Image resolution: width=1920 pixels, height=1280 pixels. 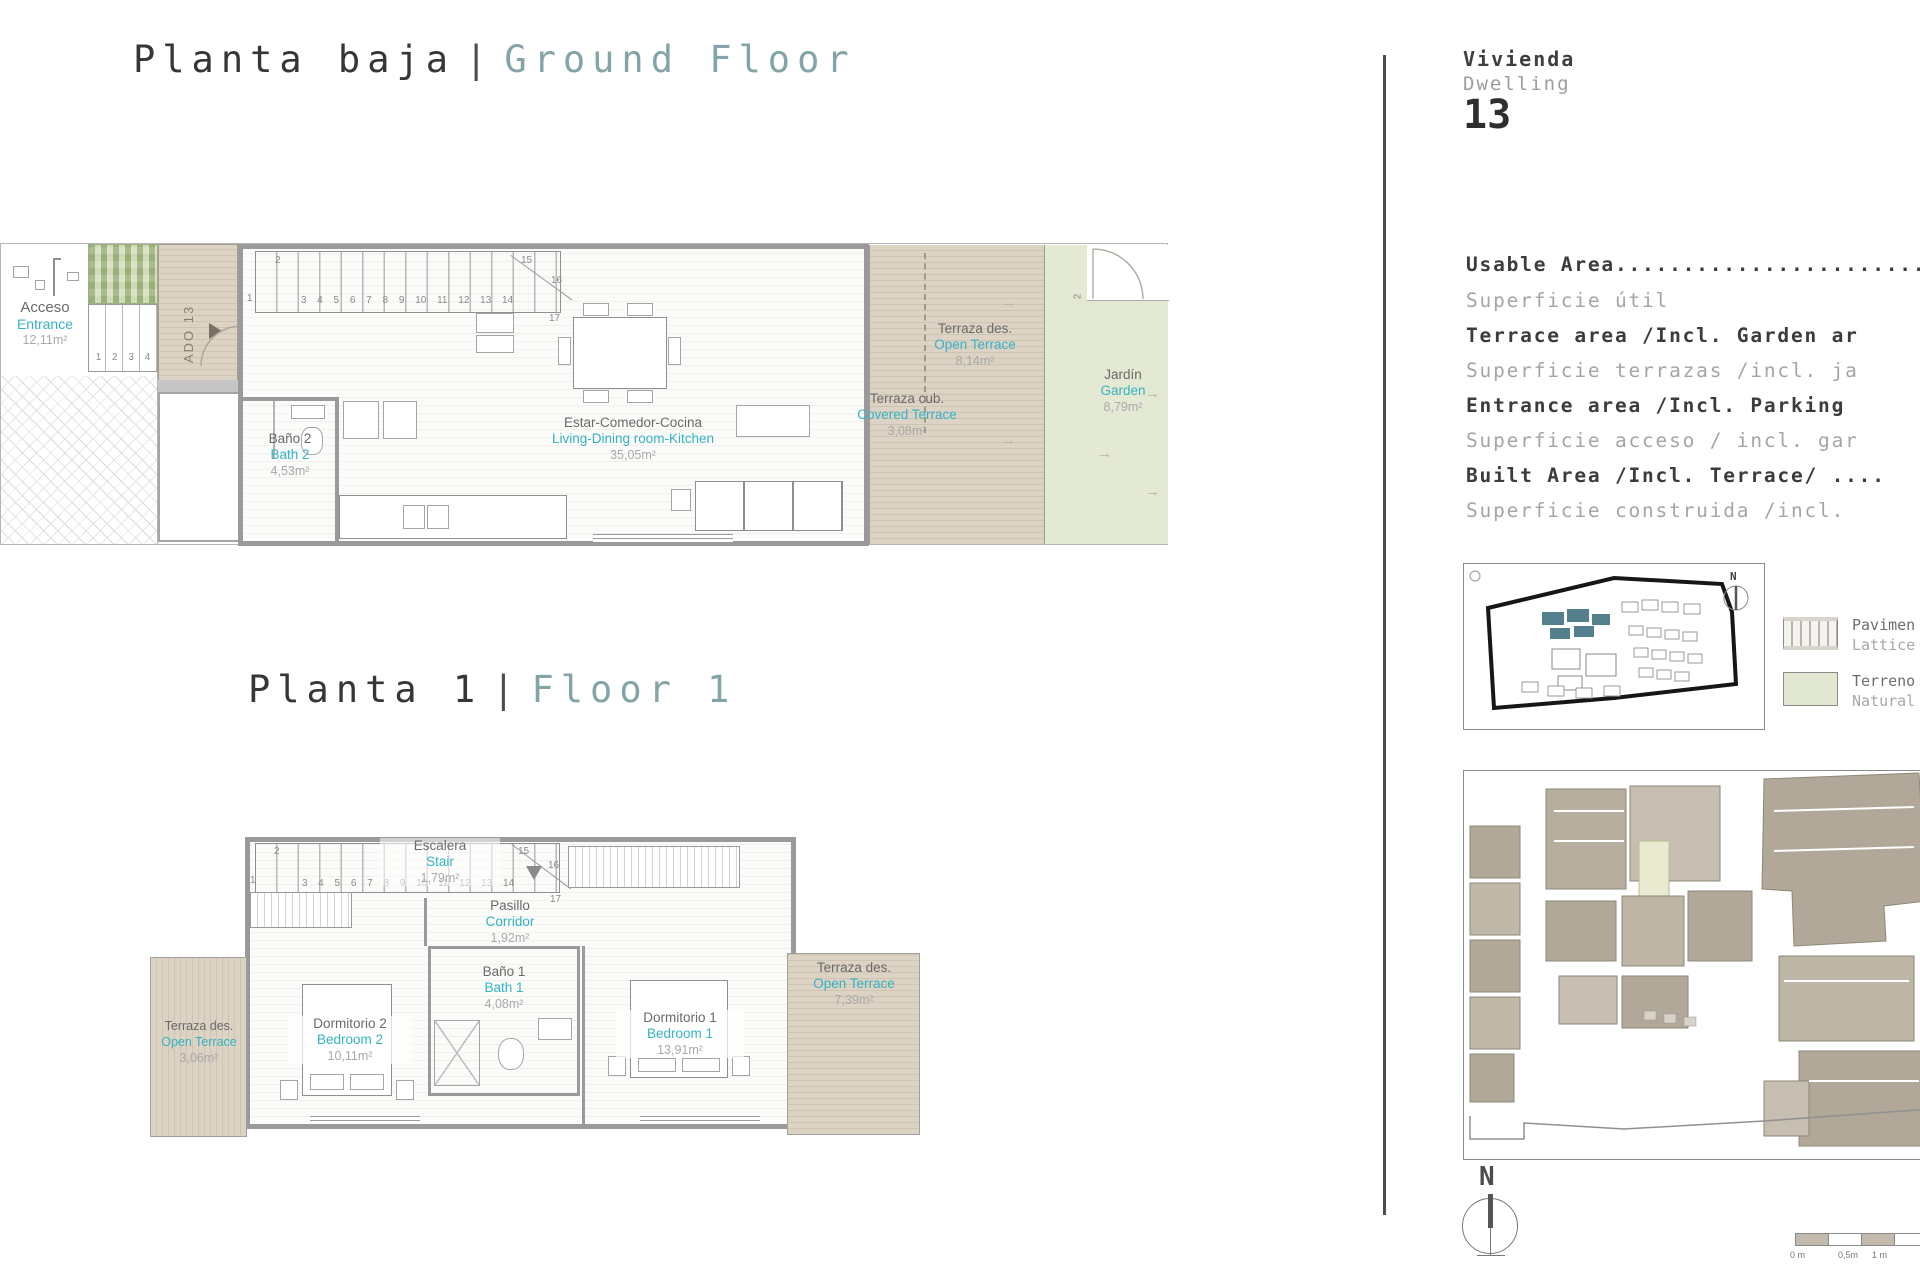 What do you see at coordinates (199, 1042) in the screenshot?
I see `room-label-terraza-left: Terraza des. Open Terrace 3,06m²` at bounding box center [199, 1042].